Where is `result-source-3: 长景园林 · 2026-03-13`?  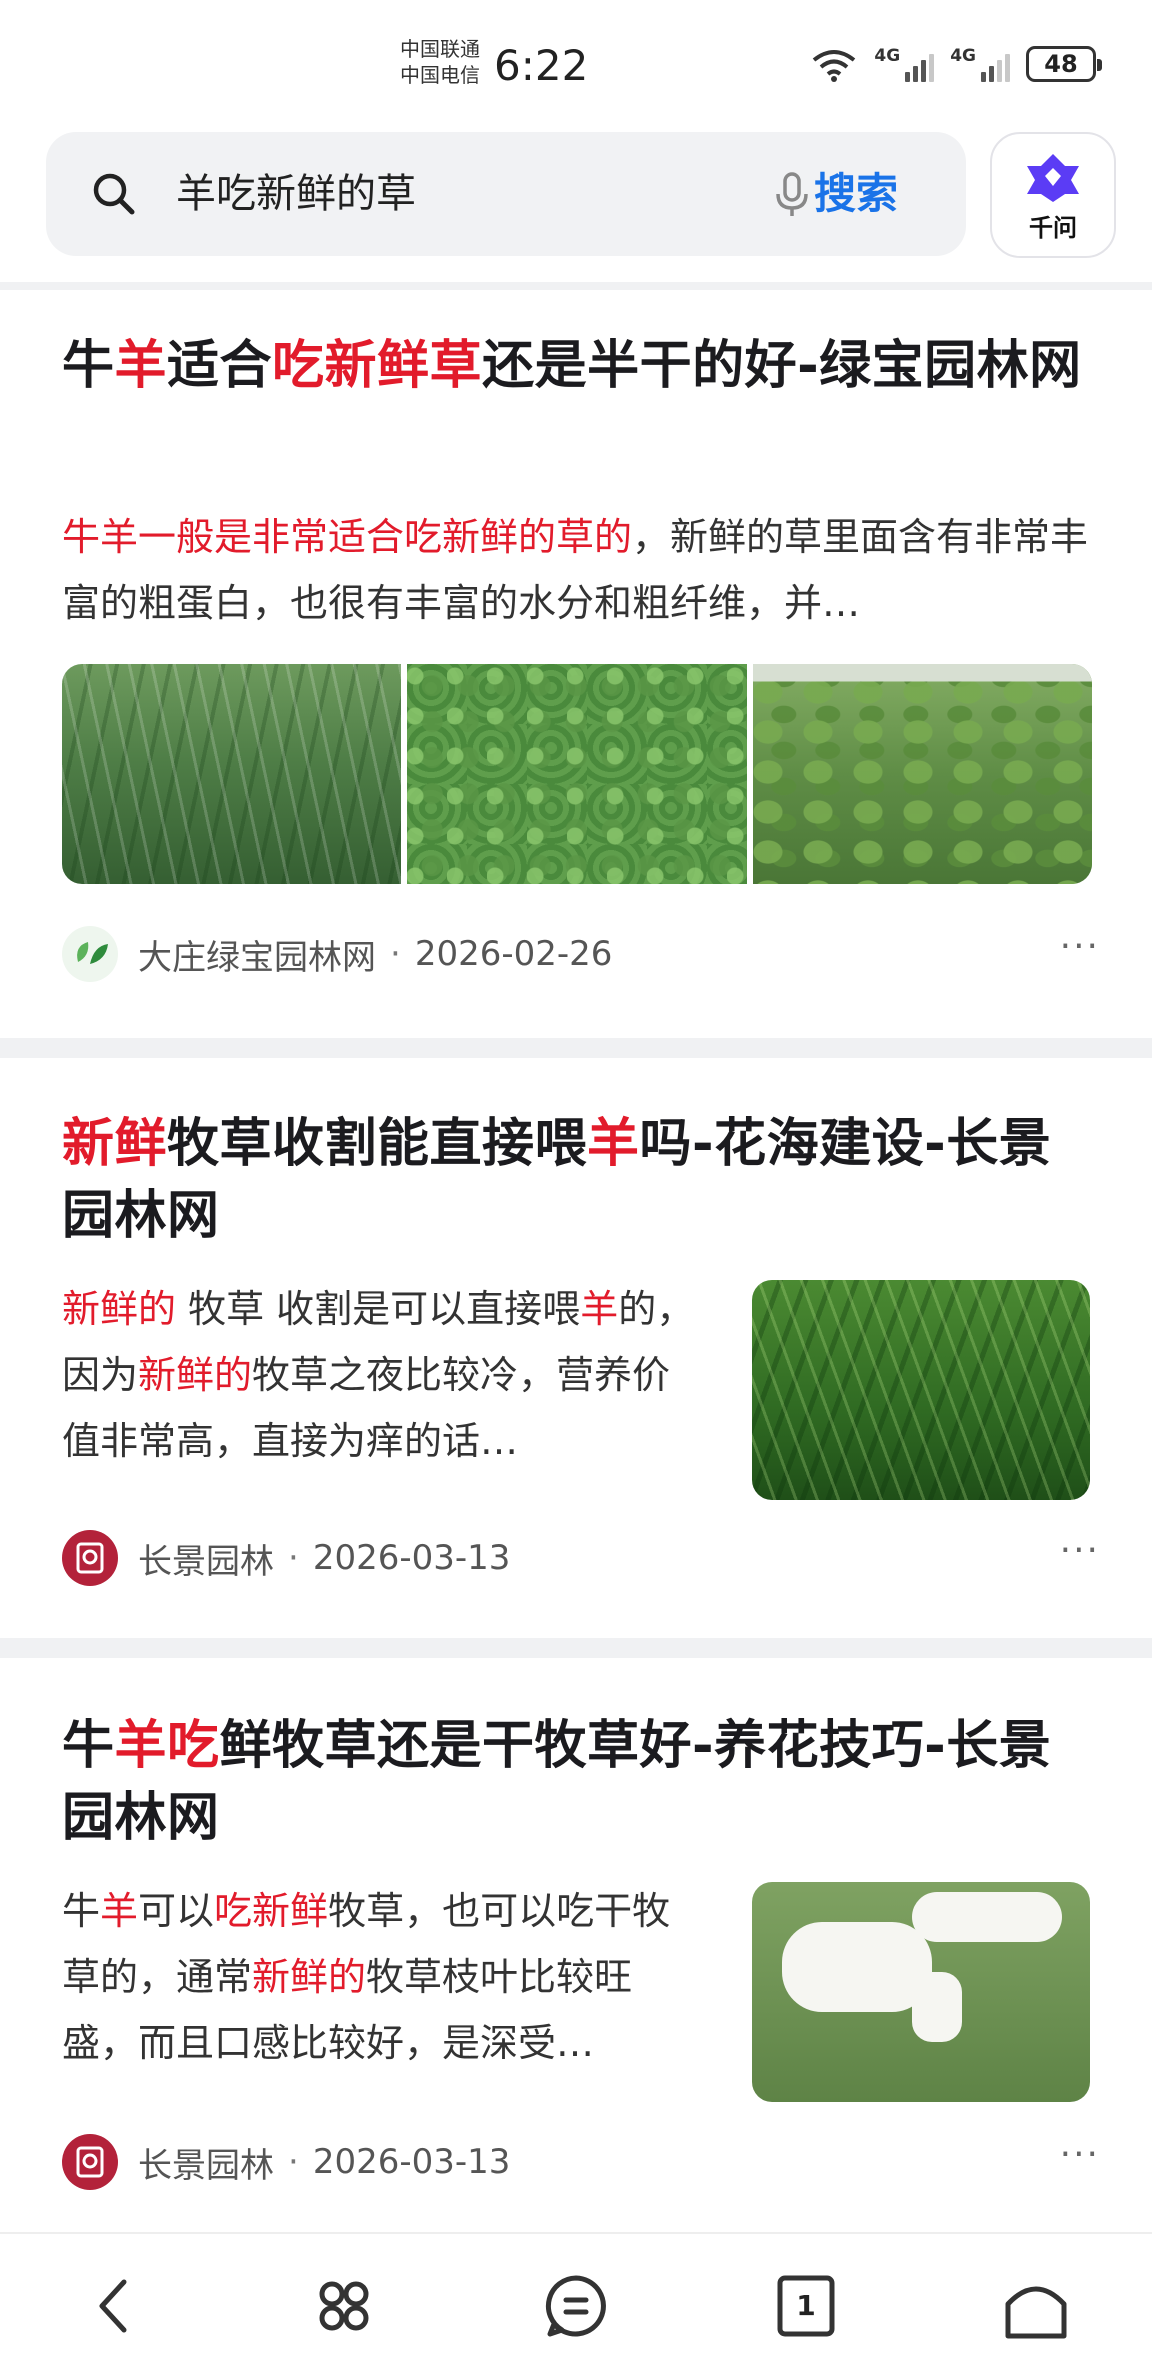 result-source-3: 长景园林 · 2026-03-13 is located at coordinates (286, 2162).